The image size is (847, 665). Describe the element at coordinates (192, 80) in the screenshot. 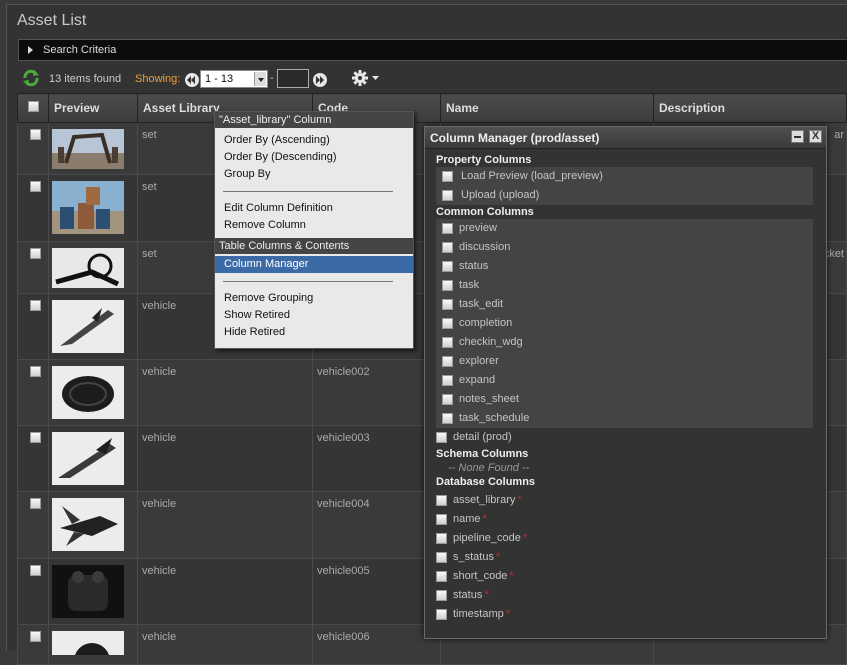

I see `prev-page-button` at that location.